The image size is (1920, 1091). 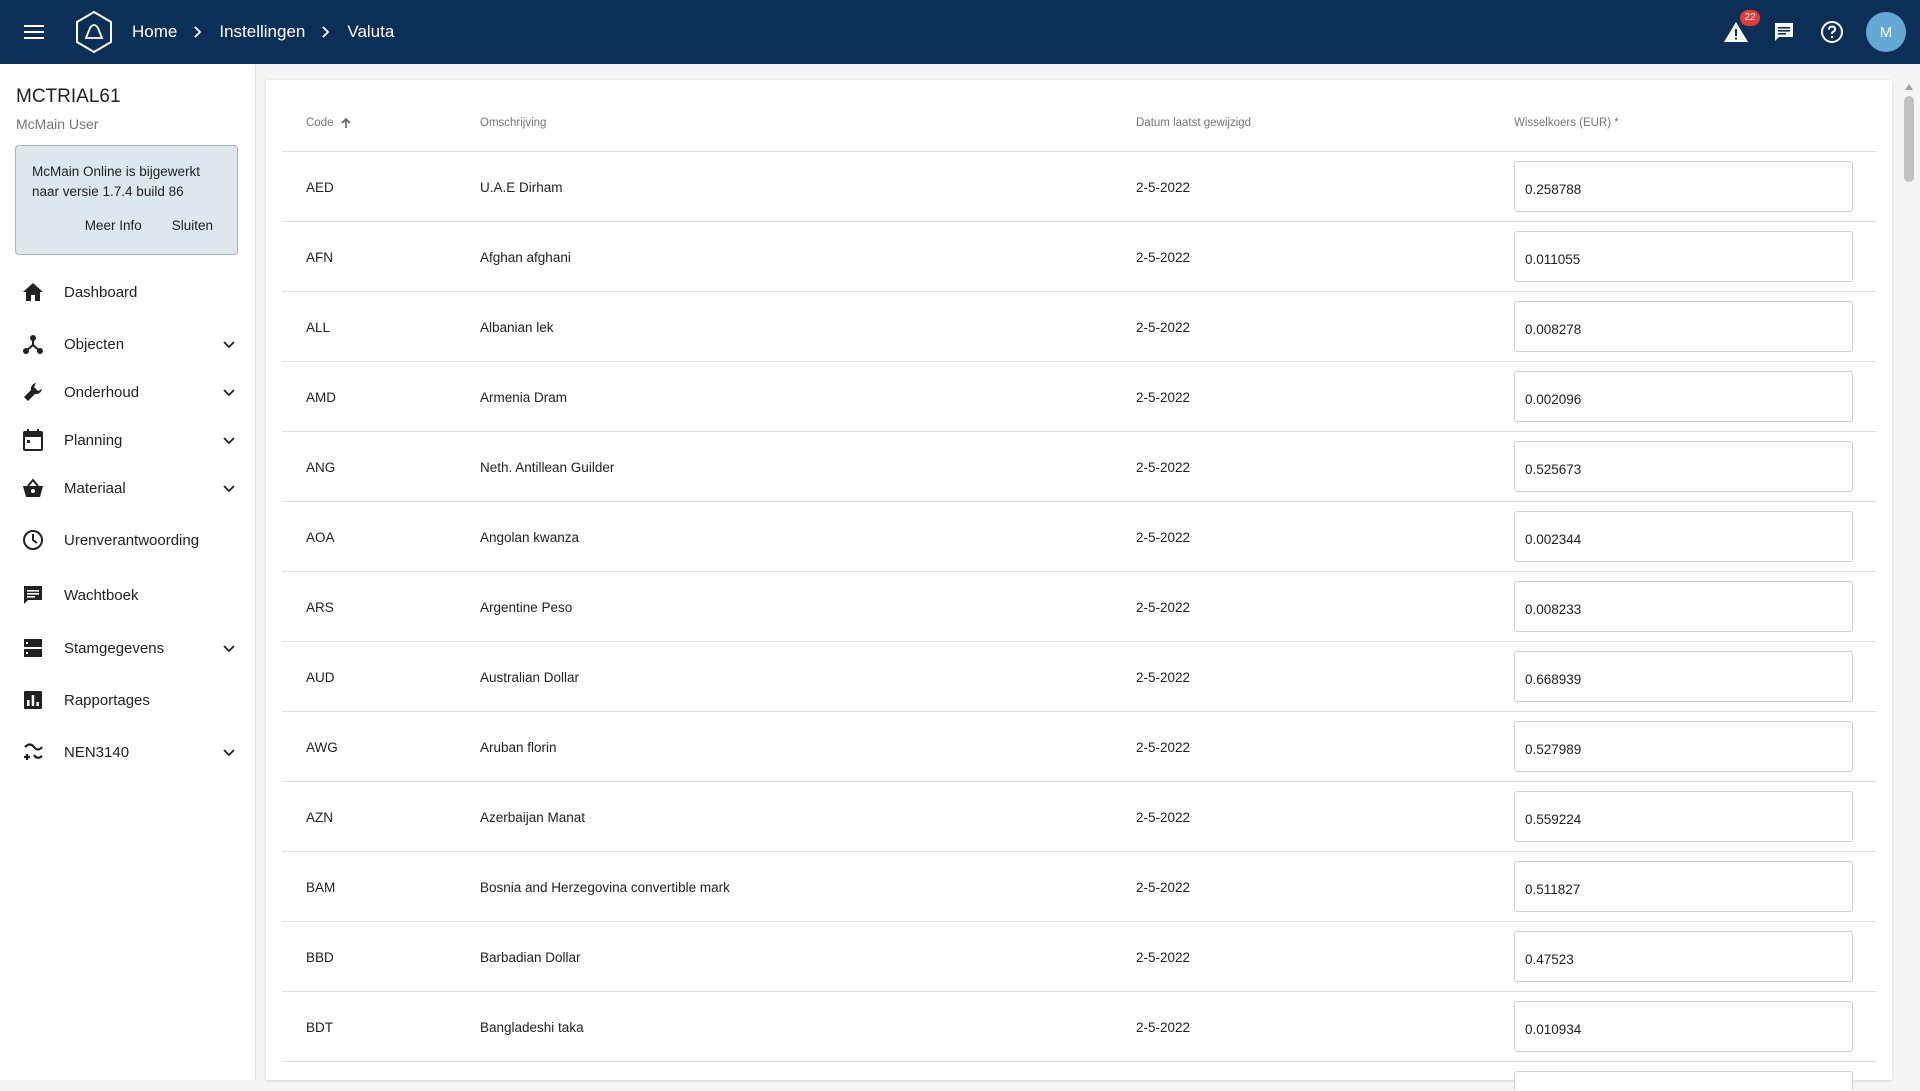 What do you see at coordinates (1079, 466) in the screenshot?
I see `table-row: ANG Neth. Antillean Guilder 2-5-2022` at bounding box center [1079, 466].